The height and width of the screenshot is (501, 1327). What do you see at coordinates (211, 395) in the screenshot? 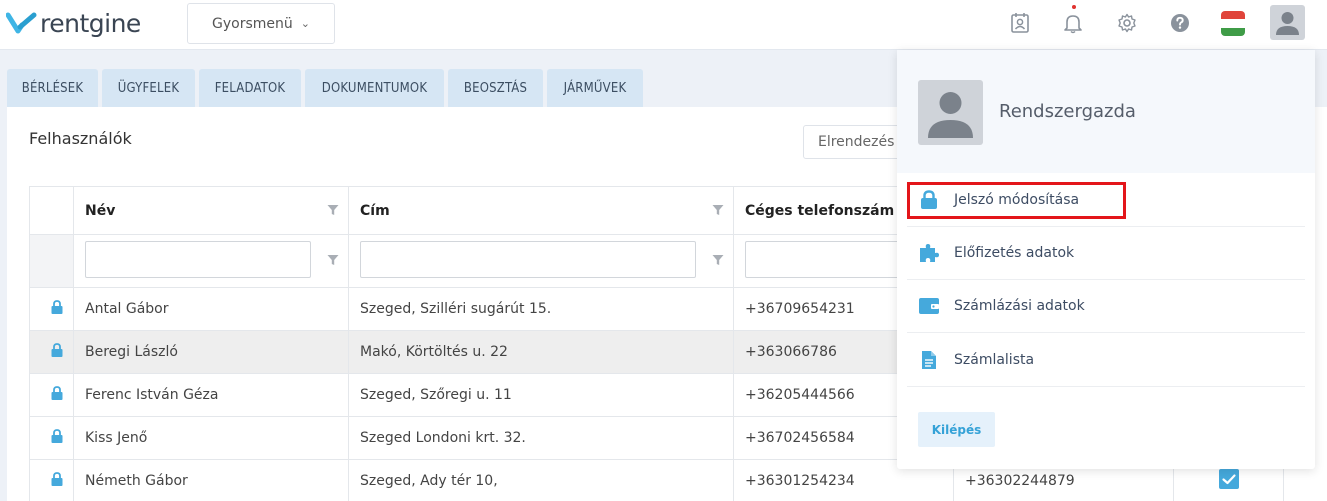
I see `cell-name: Ferenc István Géza` at bounding box center [211, 395].